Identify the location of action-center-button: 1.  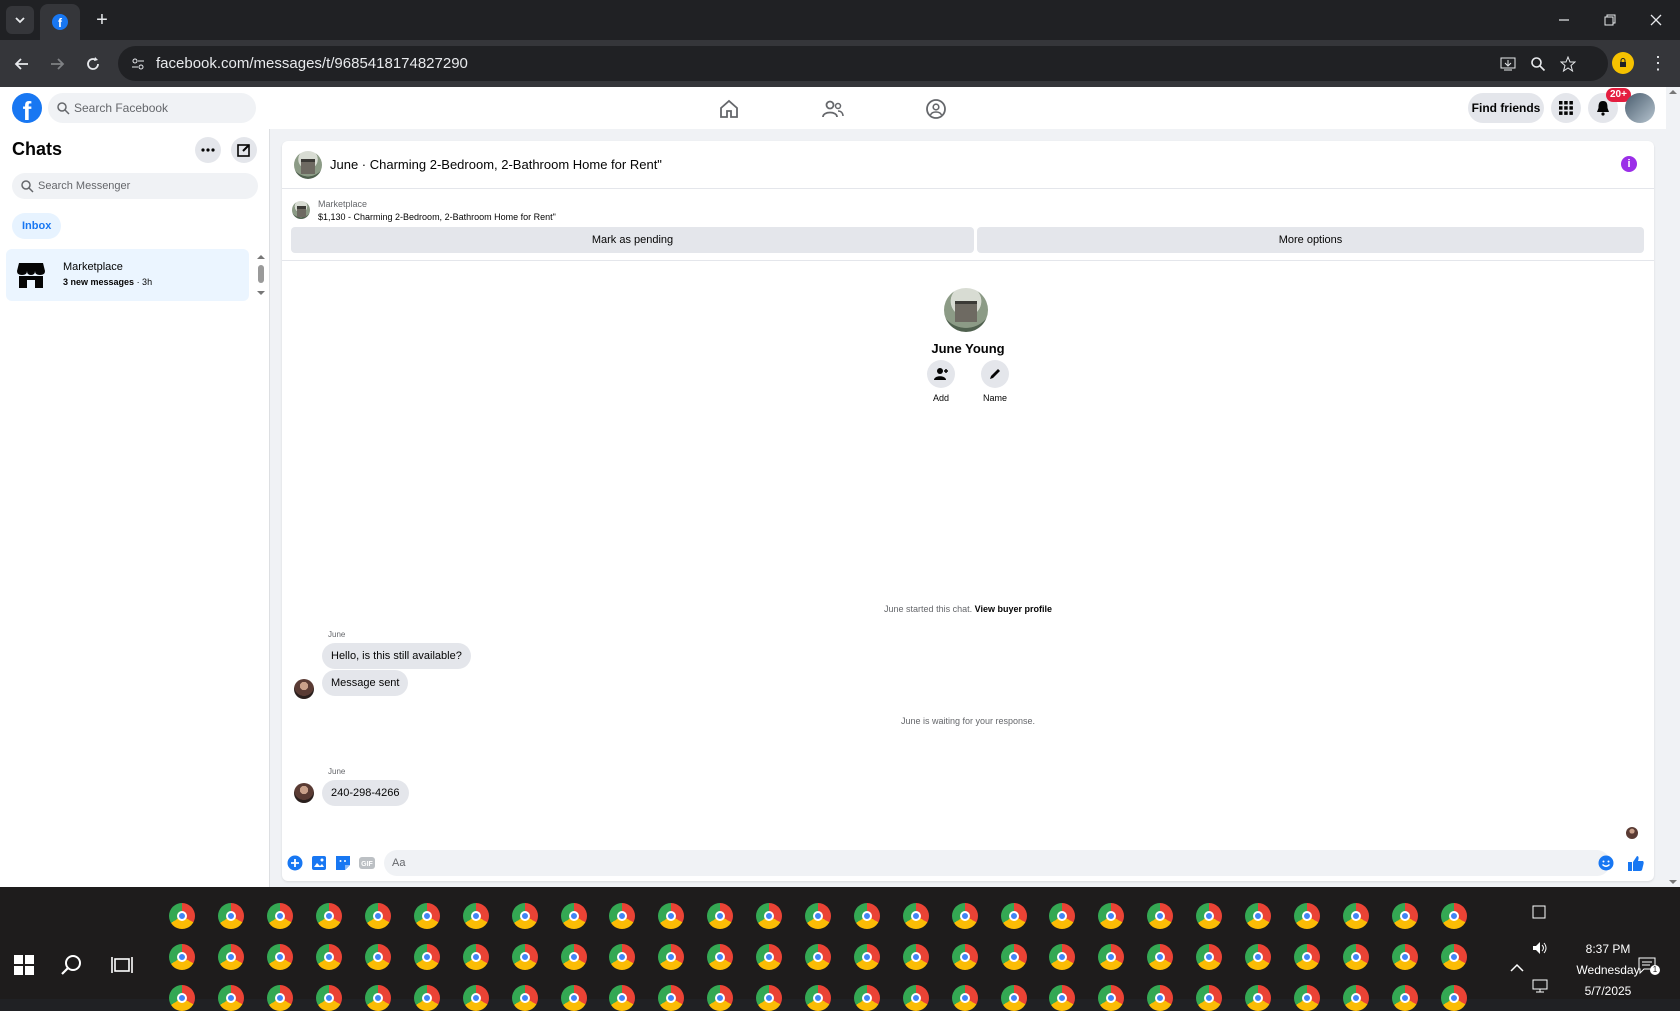
(1649, 966).